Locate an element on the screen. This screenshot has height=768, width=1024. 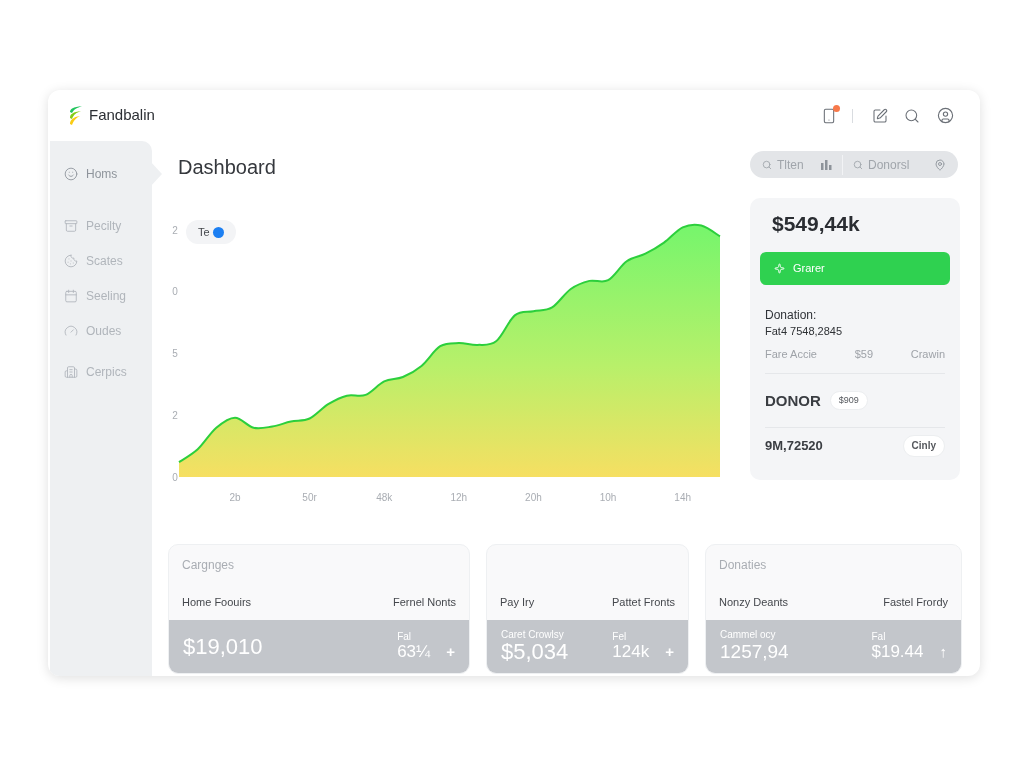
card-label: Fastel Frordy is located at coordinates (915, 602).